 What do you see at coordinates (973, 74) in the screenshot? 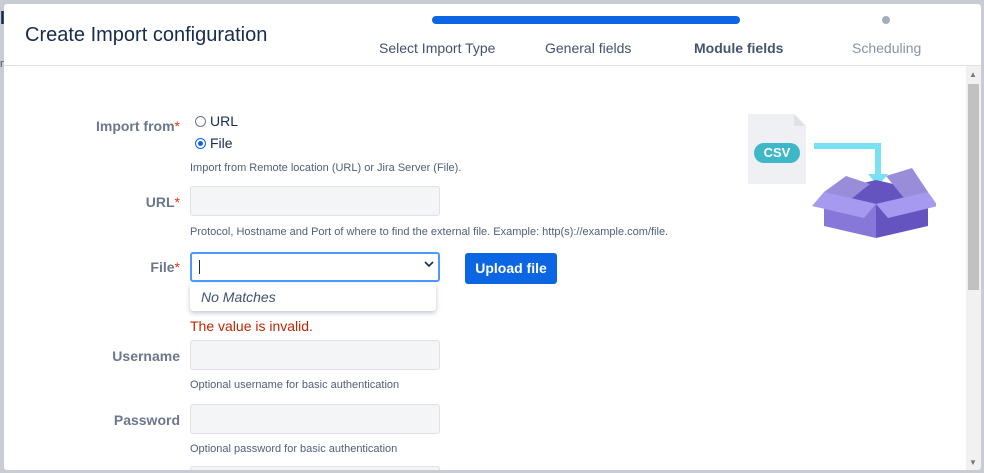
I see `scroll-up-icon: ▲` at bounding box center [973, 74].